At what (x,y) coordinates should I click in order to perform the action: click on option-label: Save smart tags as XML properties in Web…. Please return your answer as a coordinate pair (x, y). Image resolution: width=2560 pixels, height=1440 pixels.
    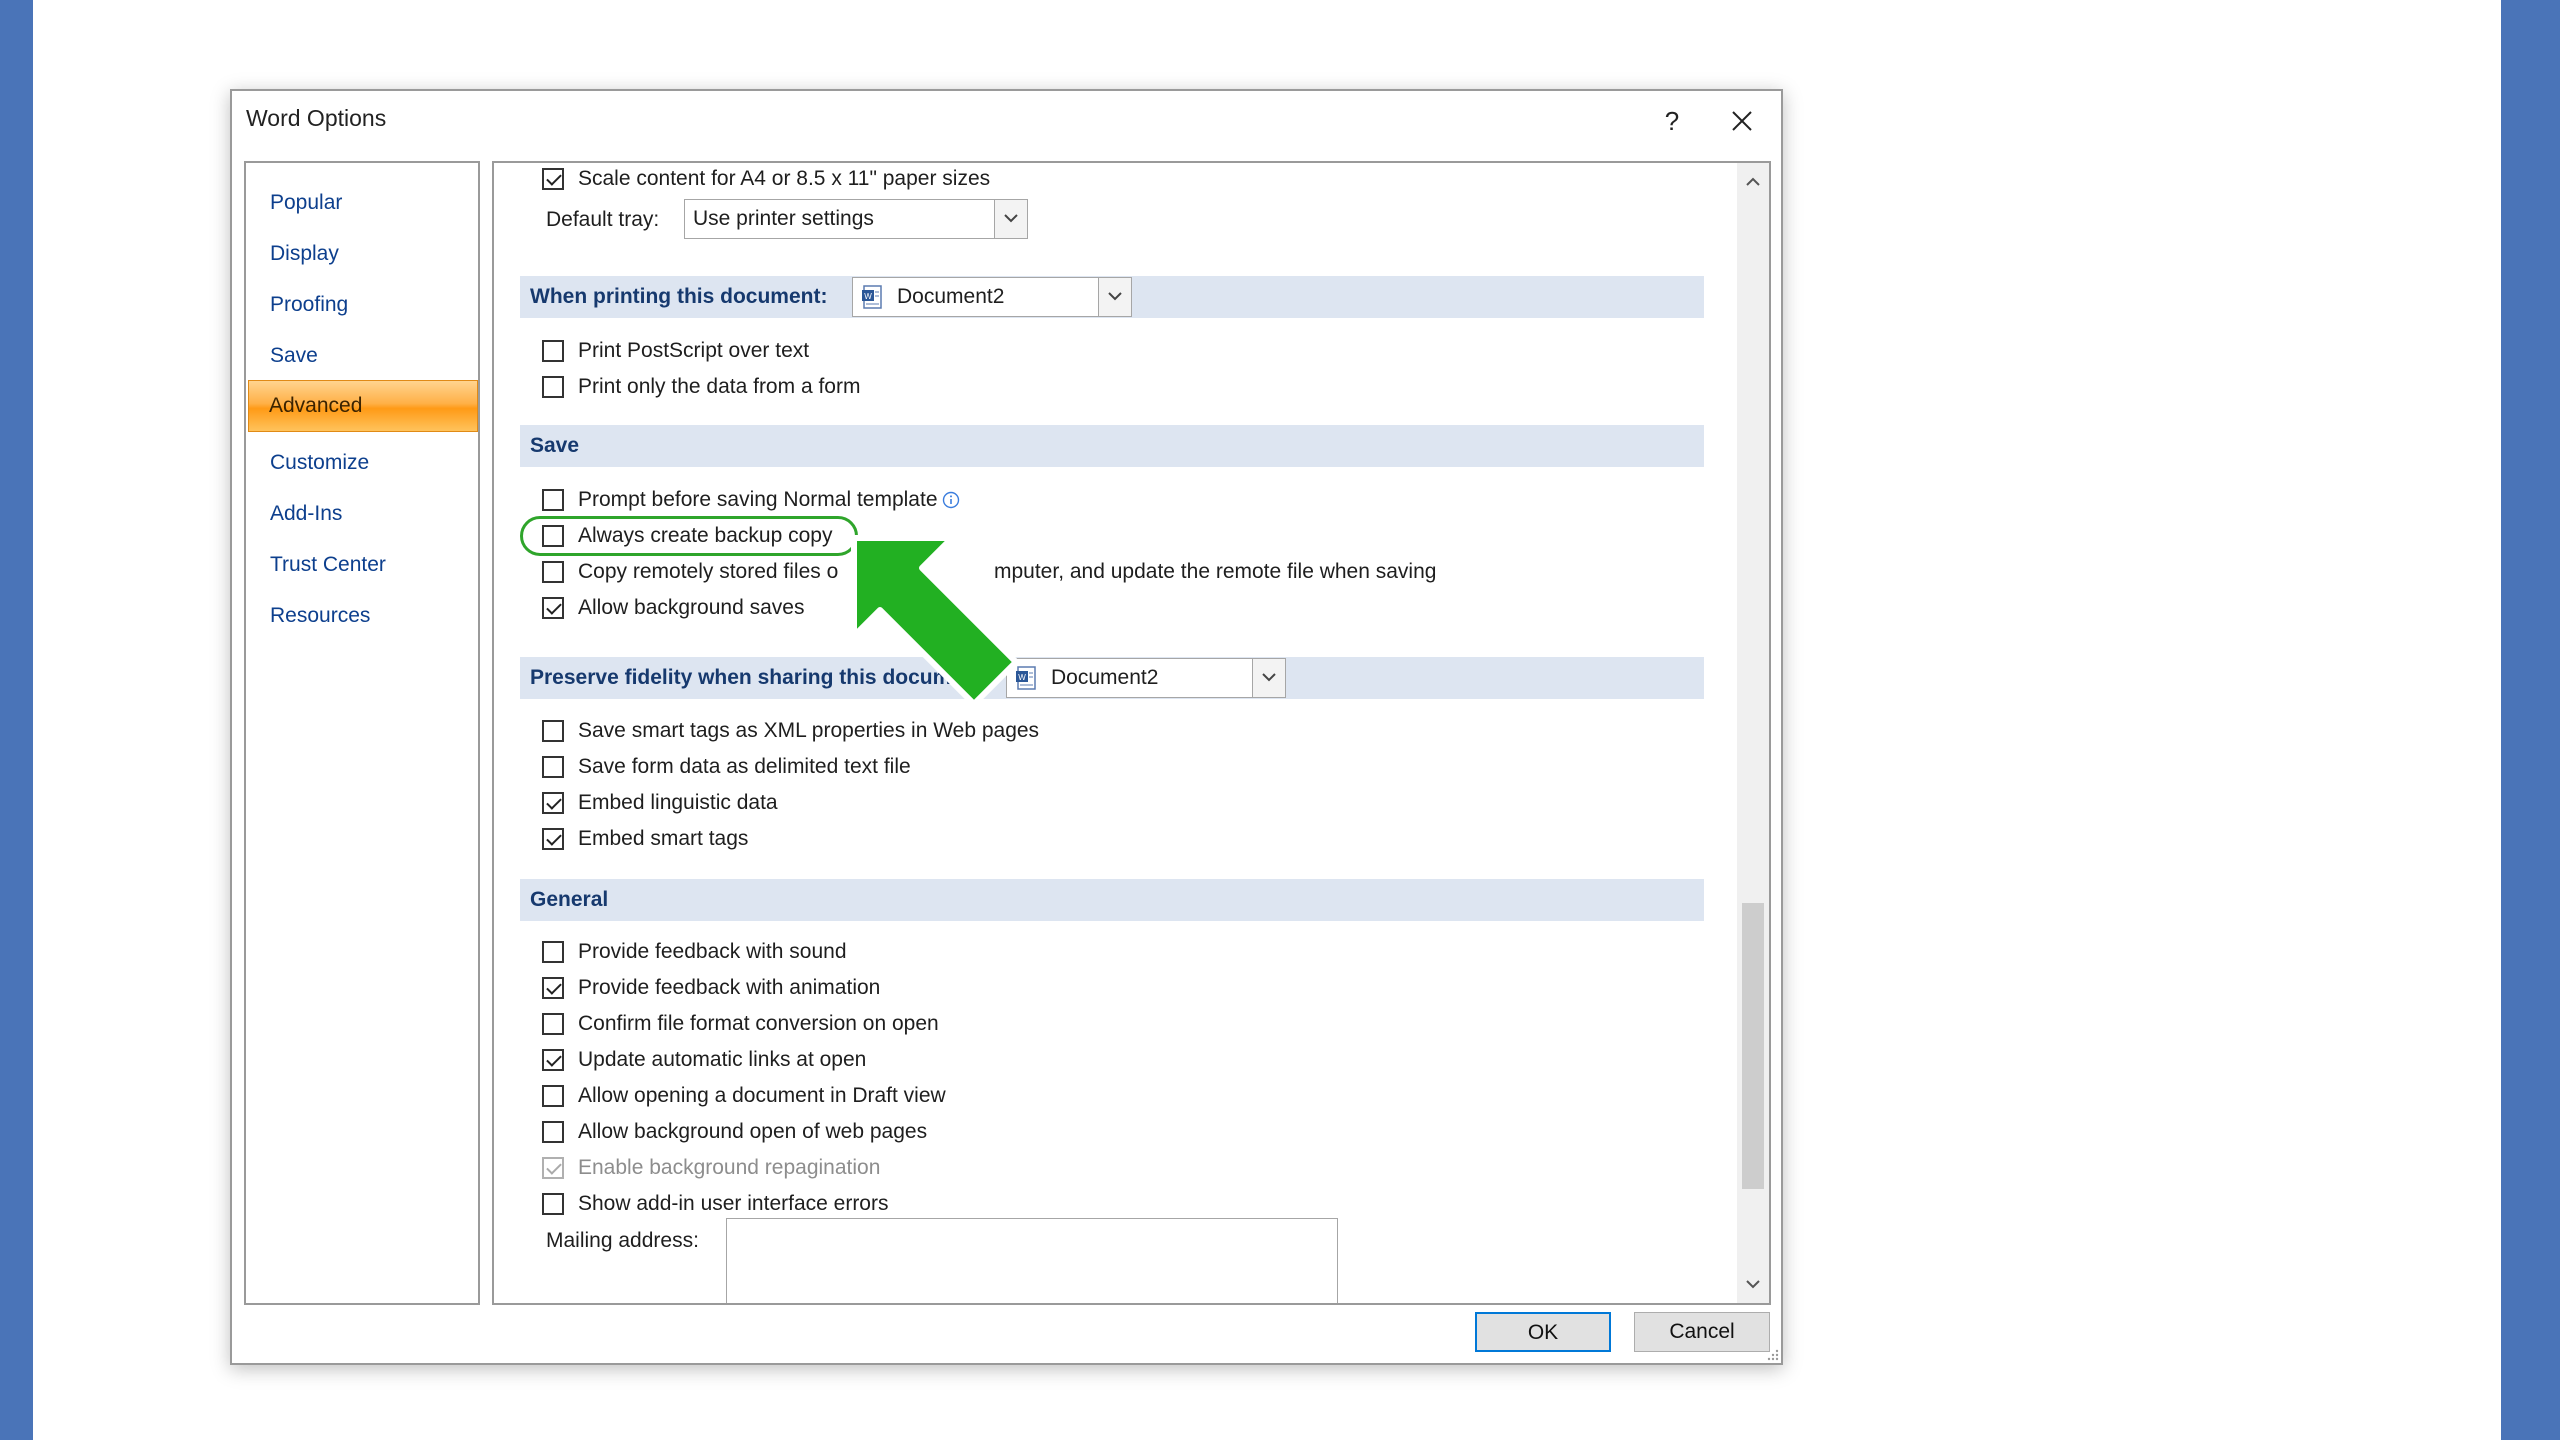
    Looking at the image, I should click on (809, 730).